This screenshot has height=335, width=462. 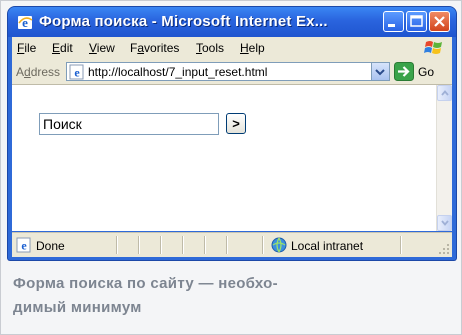 I want to click on address-input: e http://localhost/7_input_reset.html, so click(x=228, y=71).